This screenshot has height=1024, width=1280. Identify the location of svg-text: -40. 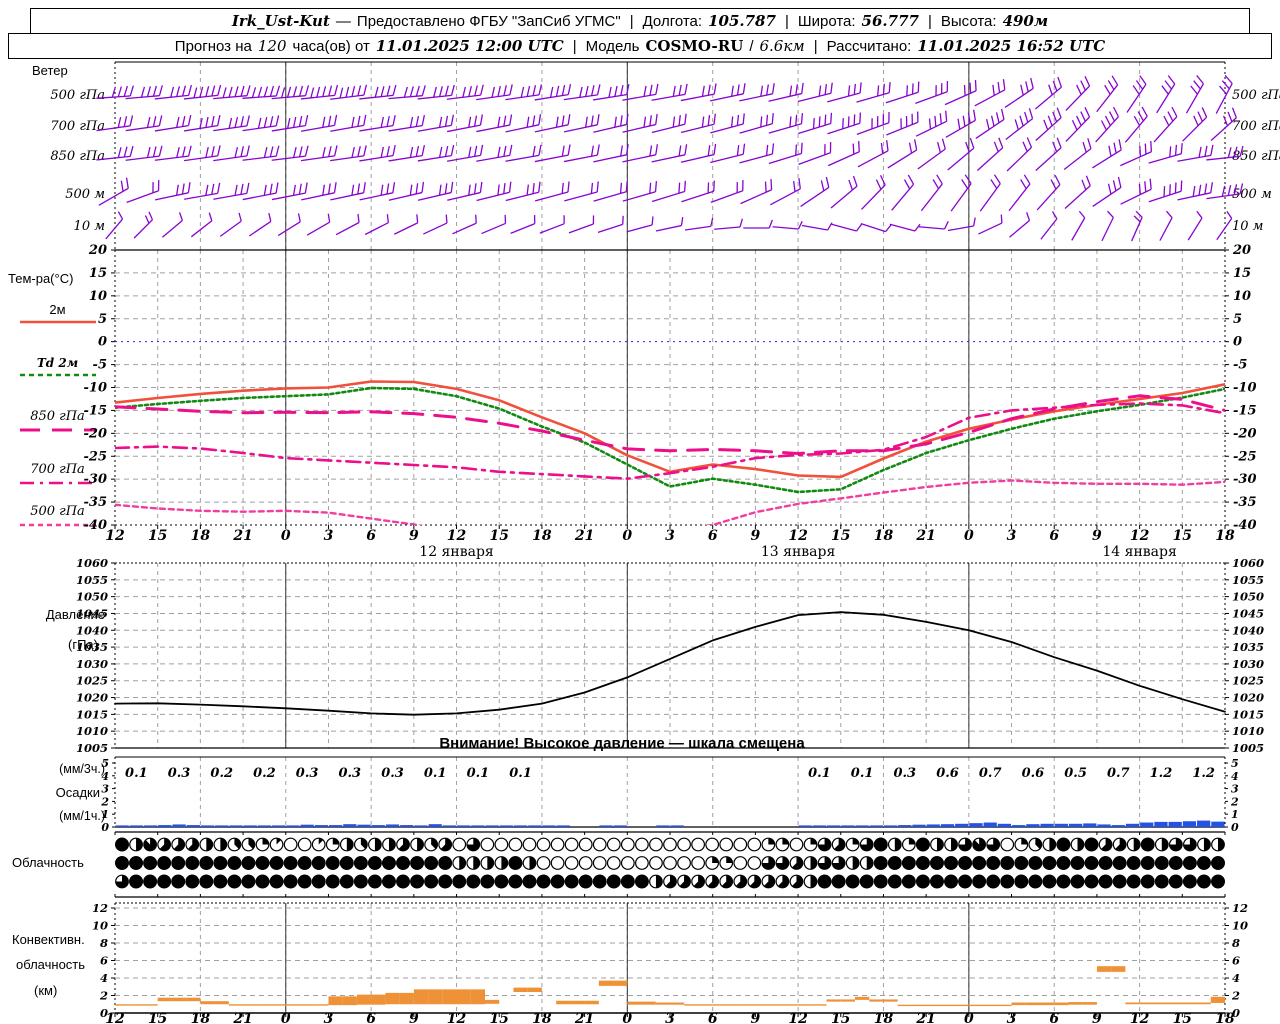
(96, 525).